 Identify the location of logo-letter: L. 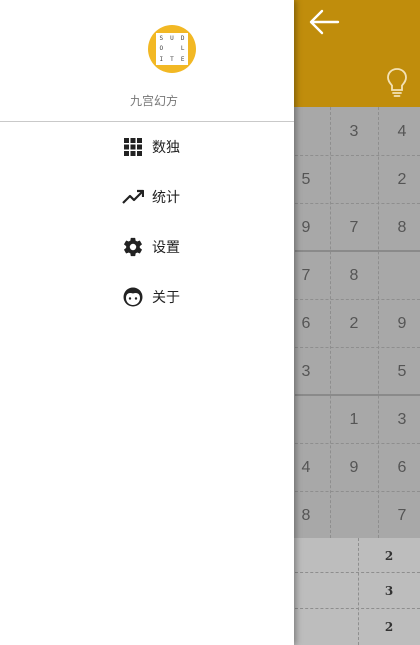
(182, 49).